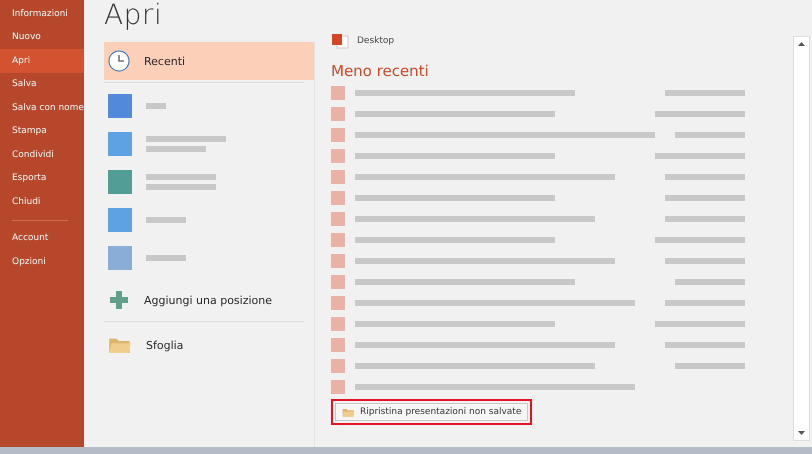 This screenshot has height=454, width=812. Describe the element at coordinates (42, 238) in the screenshot. I see `sidebar-item: Account` at that location.